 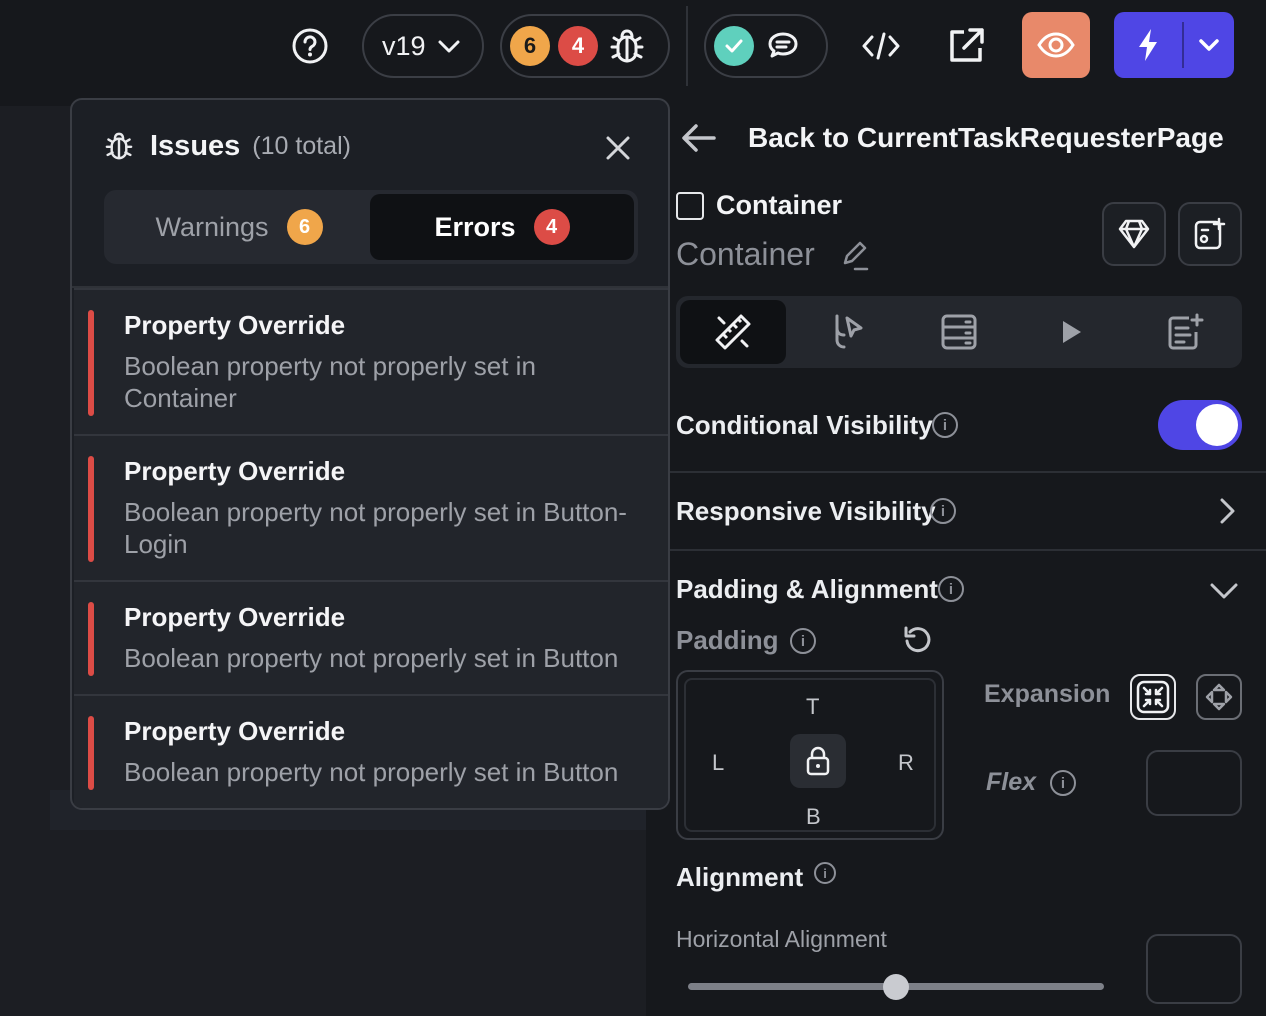 I want to click on version-selector: v19, so click(x=423, y=46).